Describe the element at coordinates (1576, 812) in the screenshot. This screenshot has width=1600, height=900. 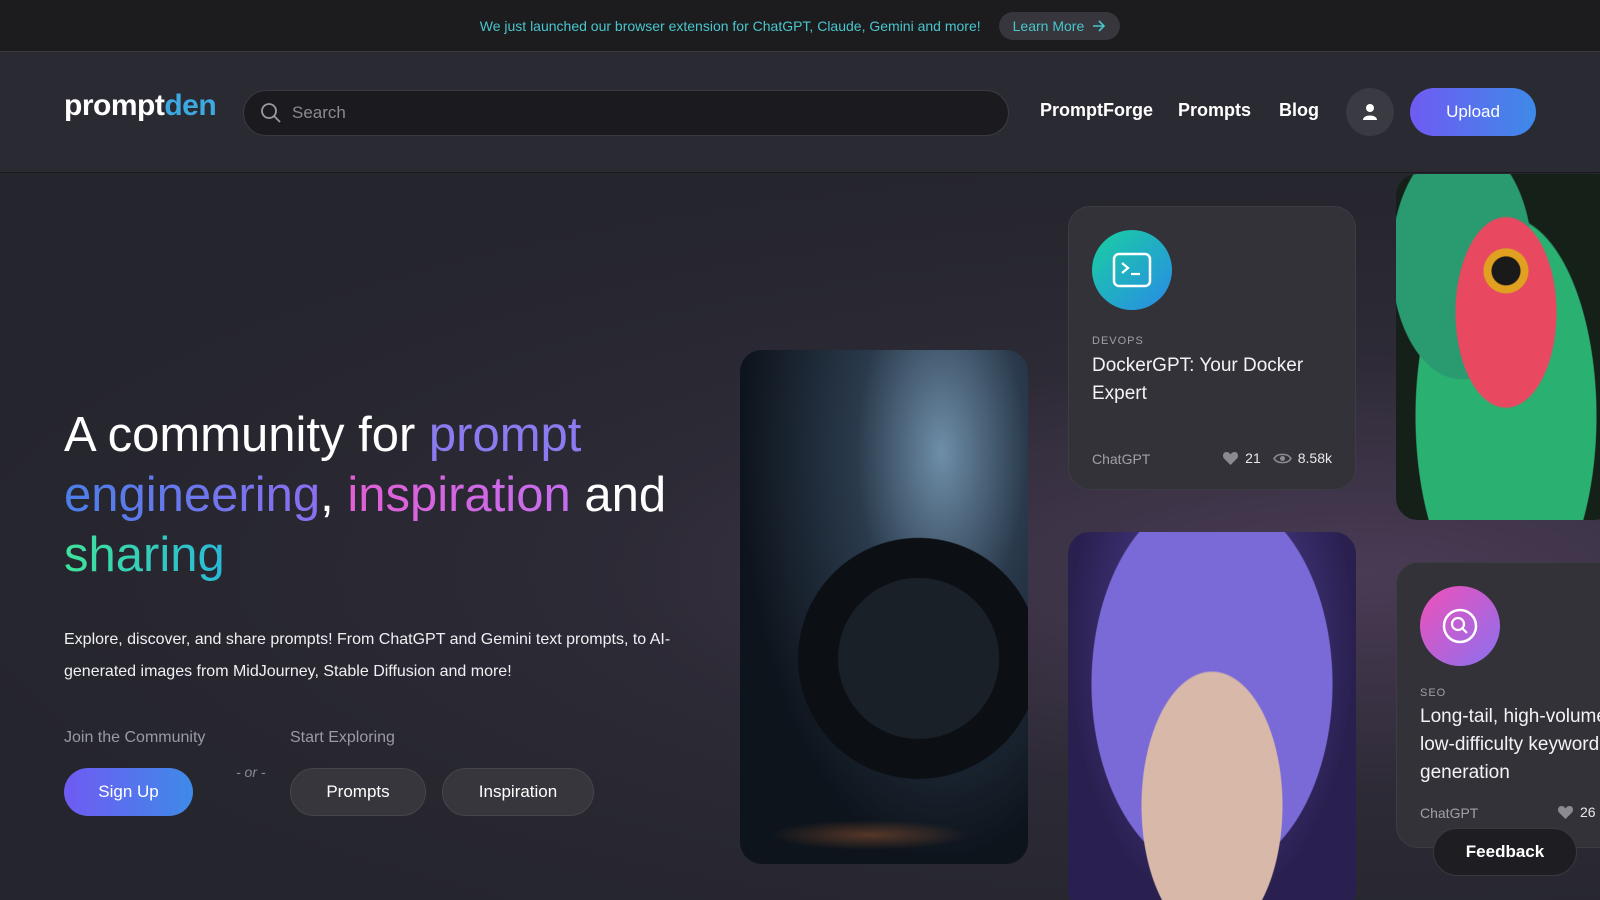
I see `card-stats: 26` at that location.